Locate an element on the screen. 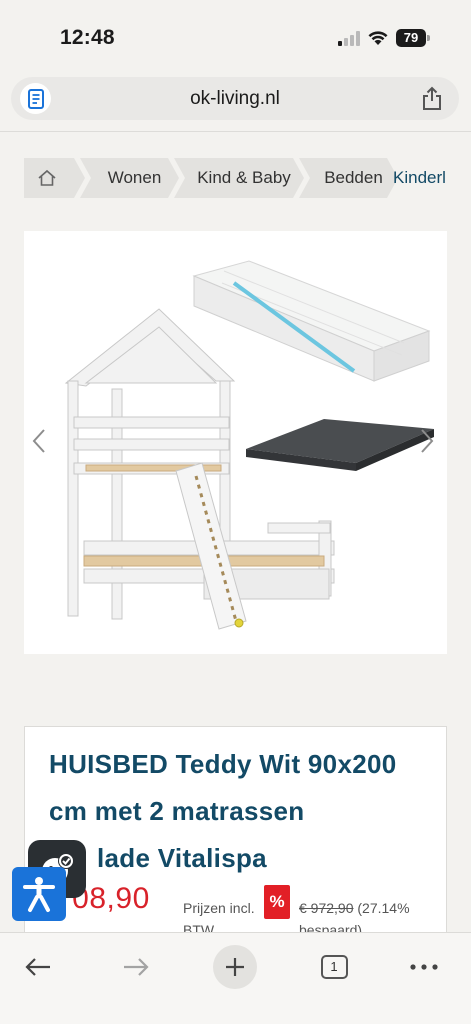 This screenshot has width=471, height=1024. arrow-right-icon is located at coordinates (136, 967).